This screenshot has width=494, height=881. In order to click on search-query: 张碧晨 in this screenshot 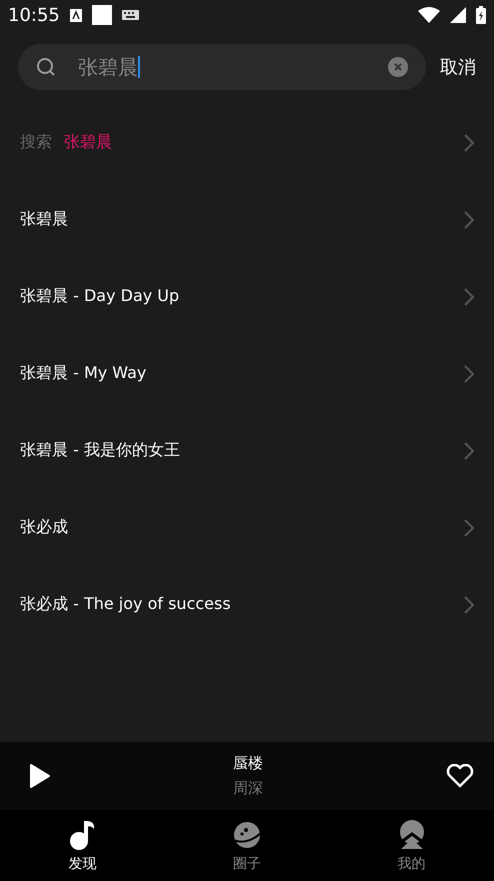, I will do `click(88, 142)`.